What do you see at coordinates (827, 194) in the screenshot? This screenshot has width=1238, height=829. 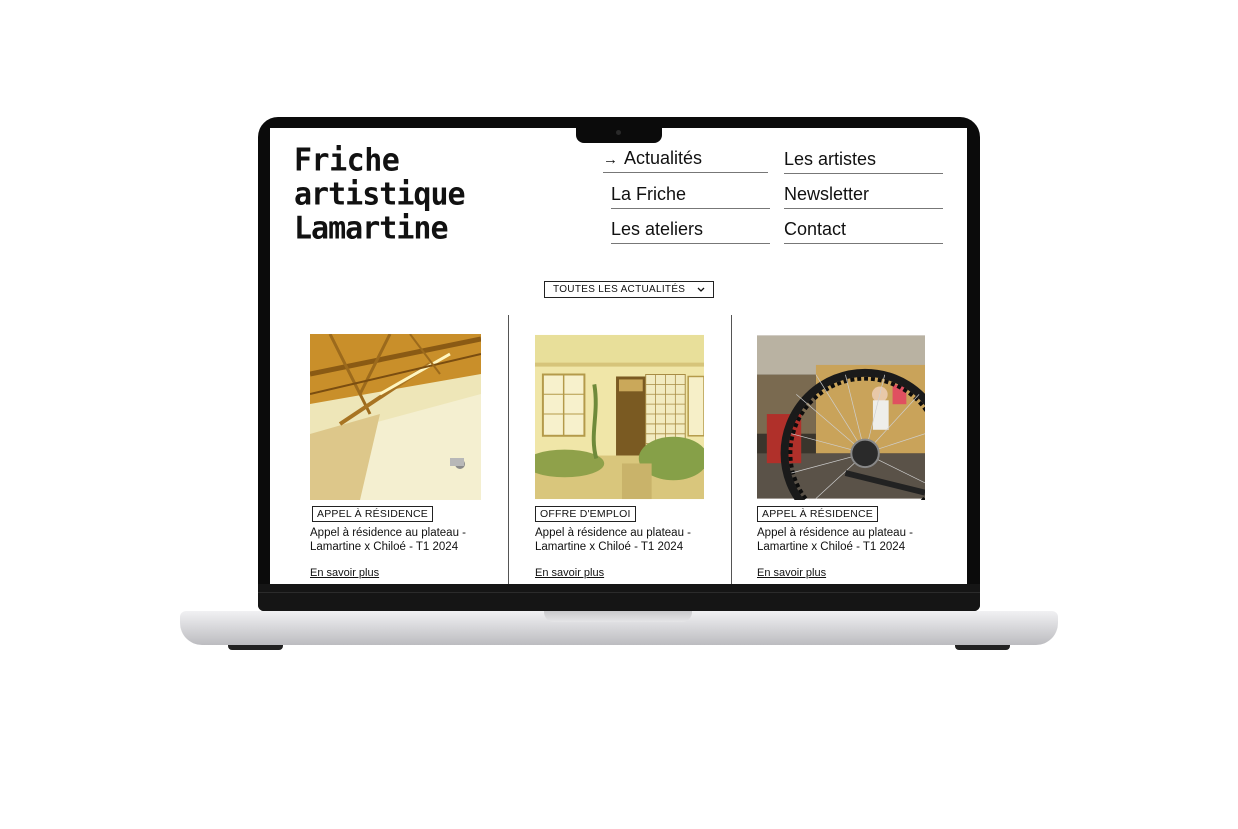 I see `nav-item-label: Newsletter` at bounding box center [827, 194].